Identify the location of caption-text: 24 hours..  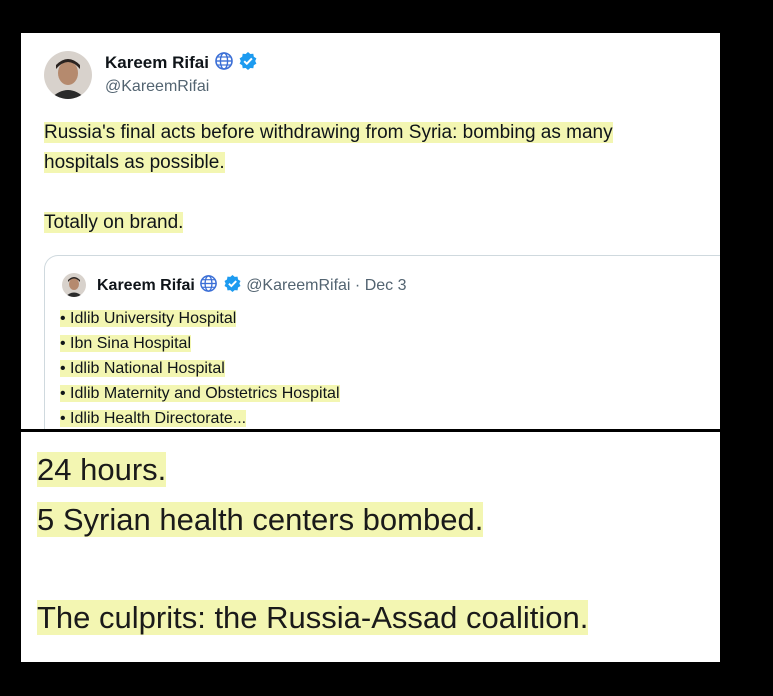
(102, 469).